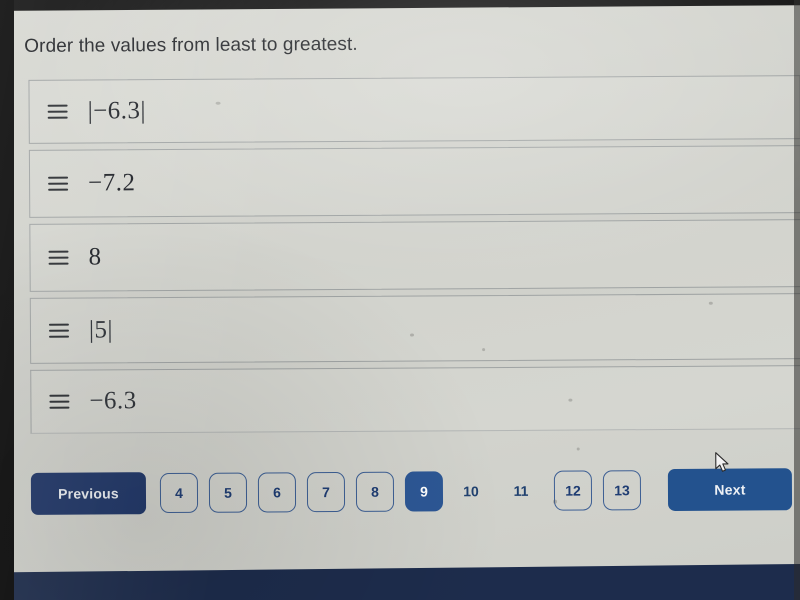 The image size is (800, 600). I want to click on page-button-4: 4, so click(179, 493).